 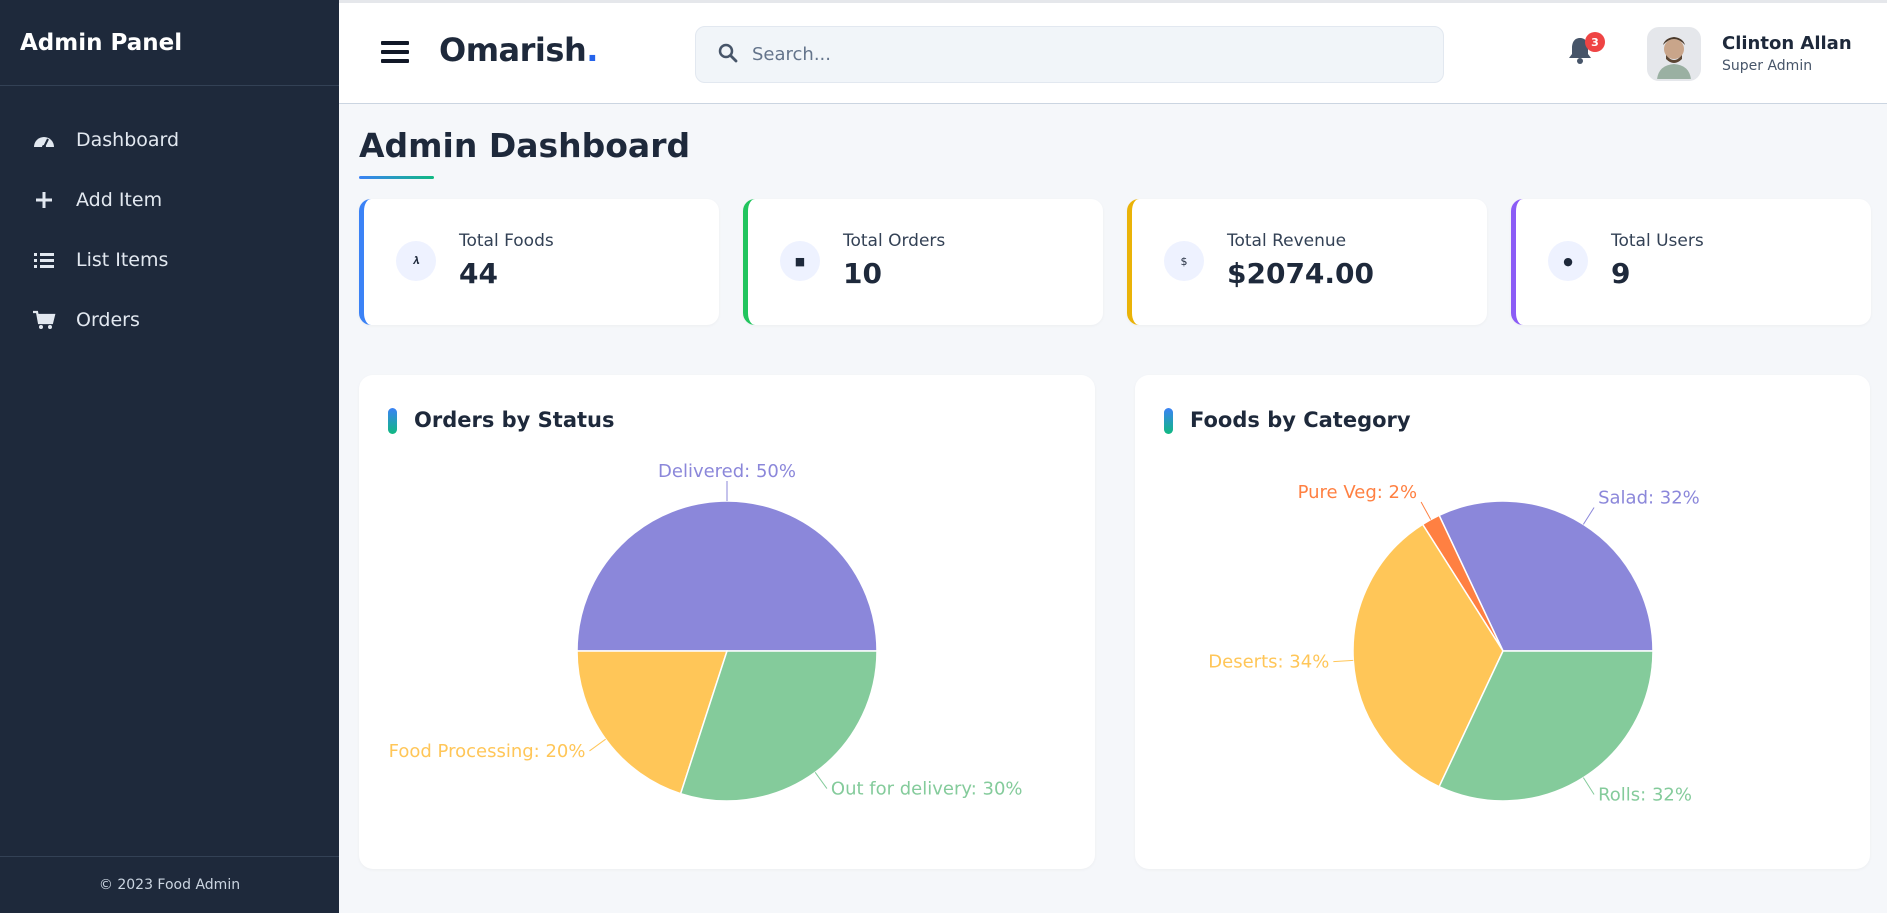 I want to click on stat-card-total-revenue: $ Total Revenue $2074.00, so click(x=1307, y=262).